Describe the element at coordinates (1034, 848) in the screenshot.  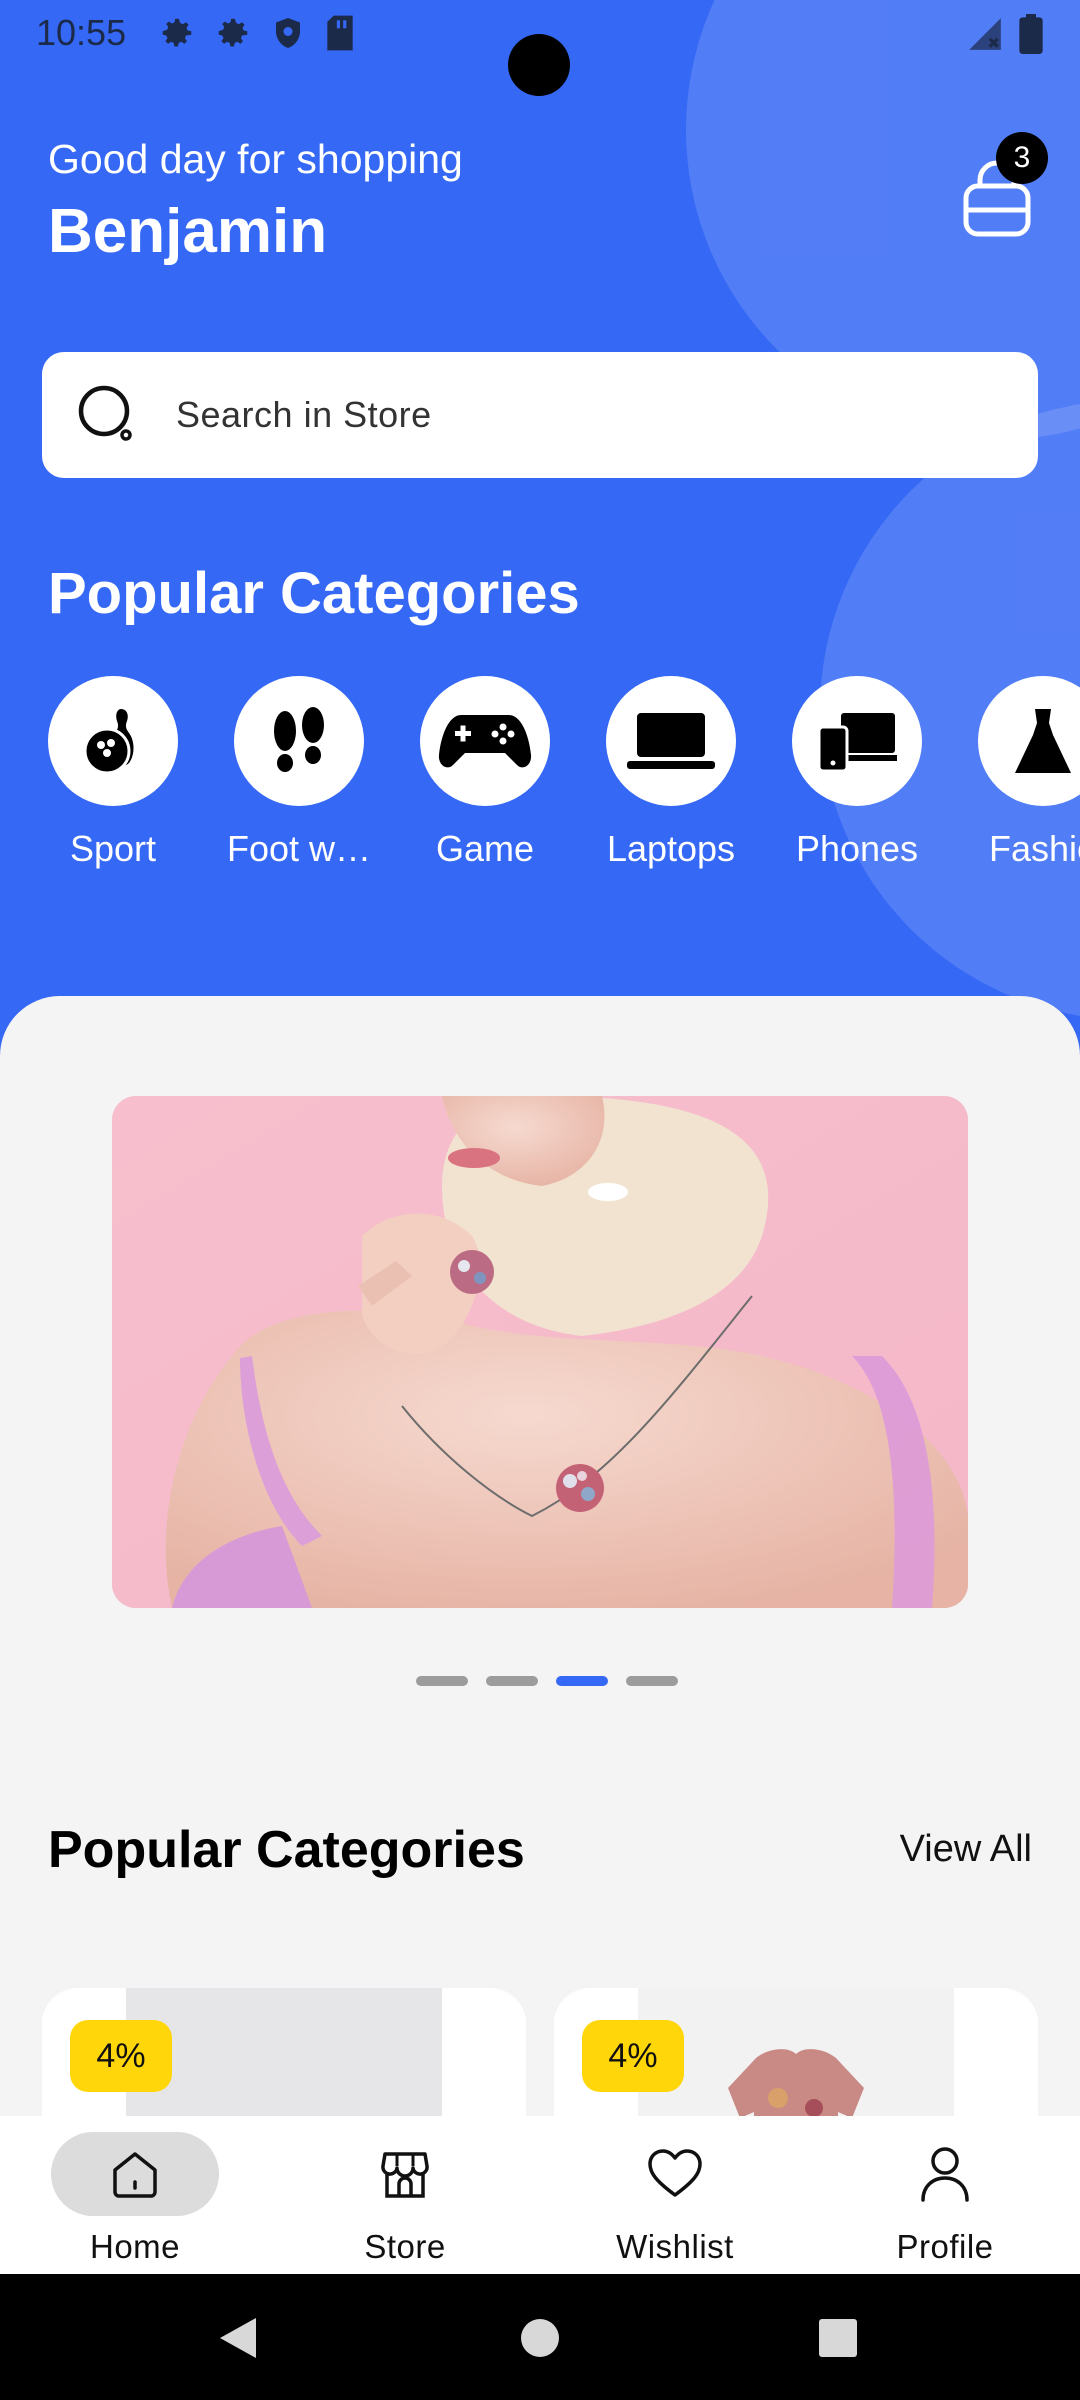
I see `category-label: Fashio` at that location.